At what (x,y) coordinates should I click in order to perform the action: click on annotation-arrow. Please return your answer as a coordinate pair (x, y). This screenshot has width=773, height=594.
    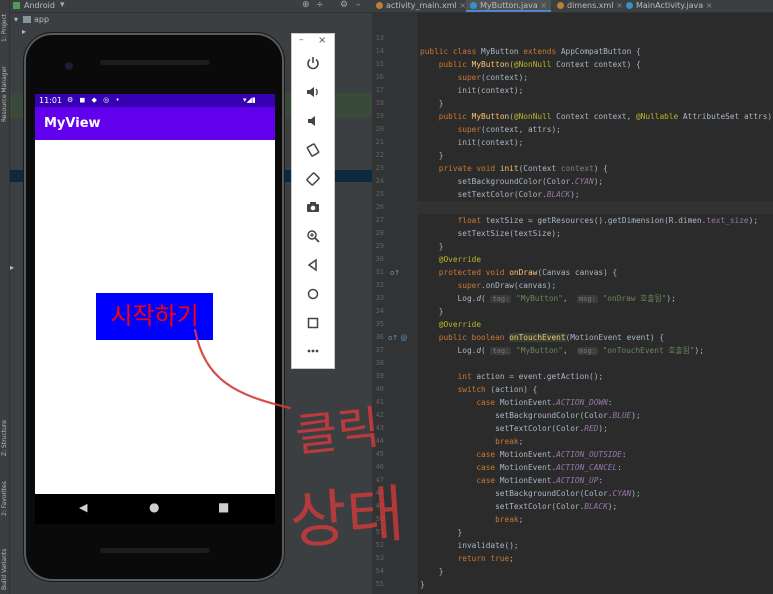
    Looking at the image, I should click on (242, 369).